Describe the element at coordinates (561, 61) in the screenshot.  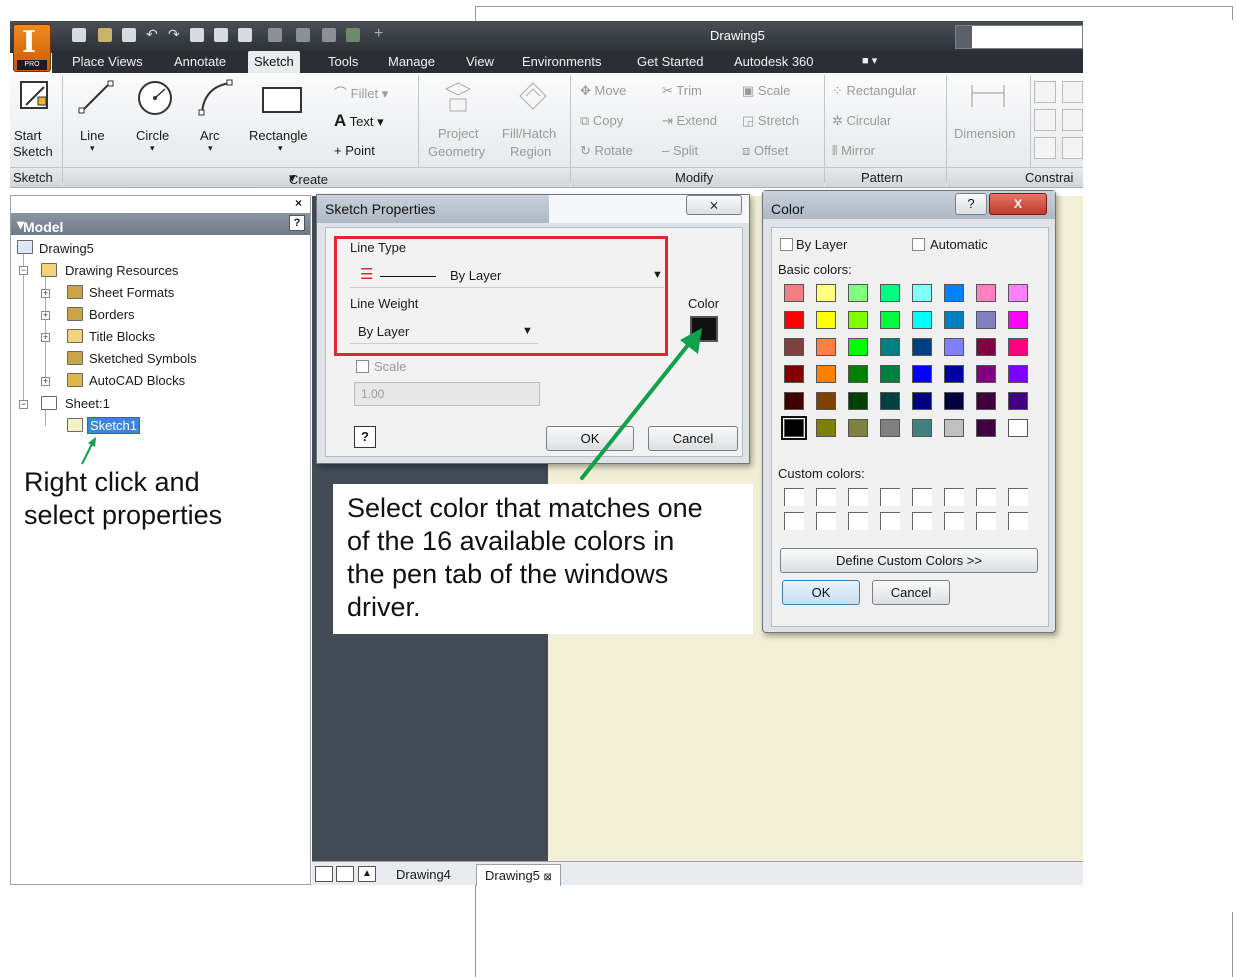
I see `tab-environments: Environments` at that location.